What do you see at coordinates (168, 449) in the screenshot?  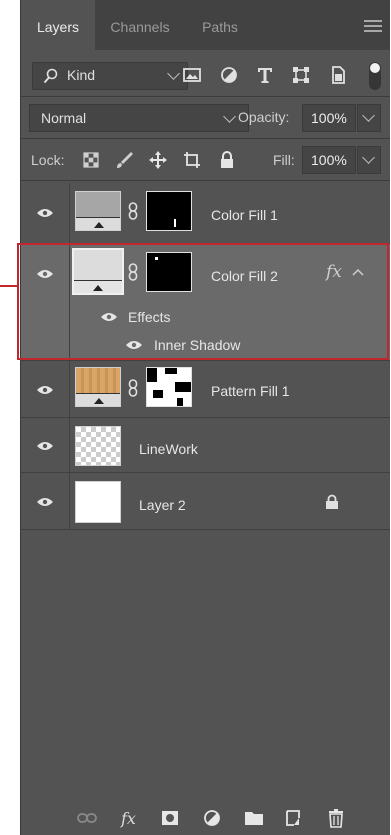 I see `layer-name: LineWork` at bounding box center [168, 449].